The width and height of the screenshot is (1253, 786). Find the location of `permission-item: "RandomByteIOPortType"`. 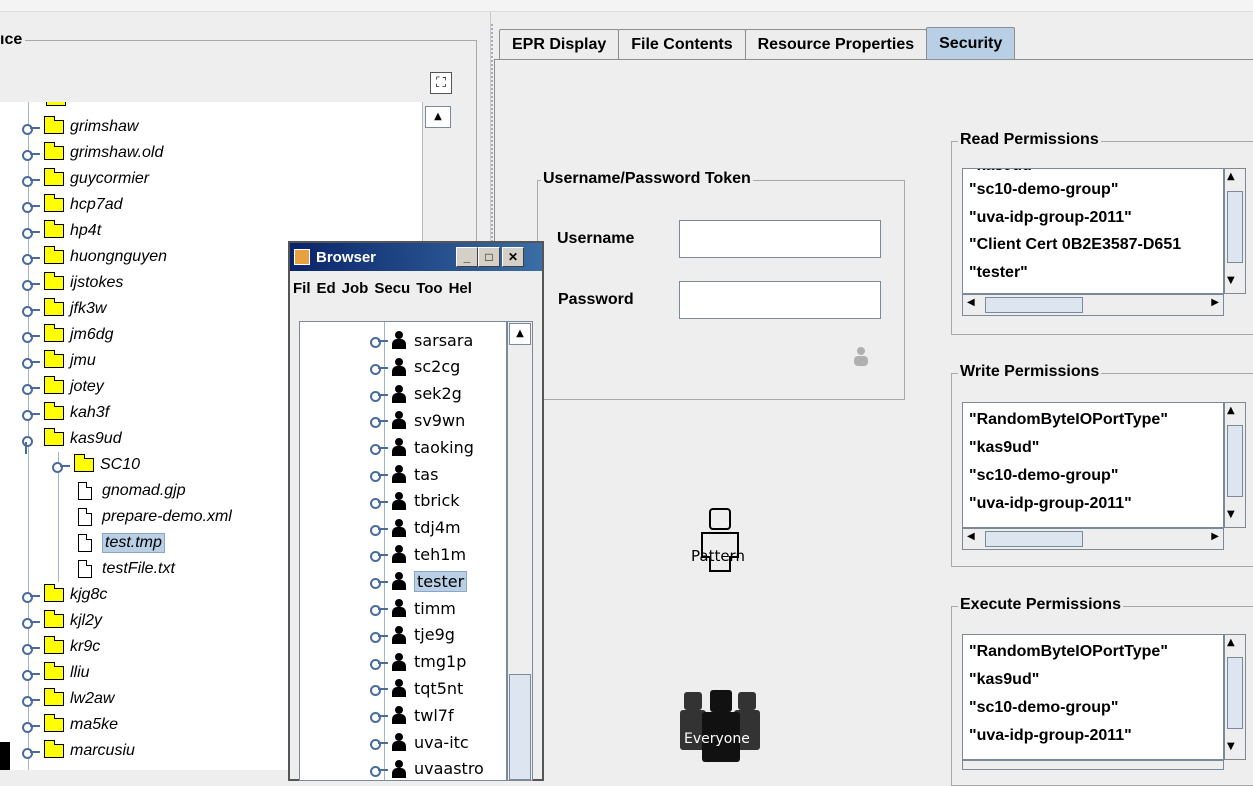

permission-item: "RandomByteIOPortType" is located at coordinates (1068, 652).